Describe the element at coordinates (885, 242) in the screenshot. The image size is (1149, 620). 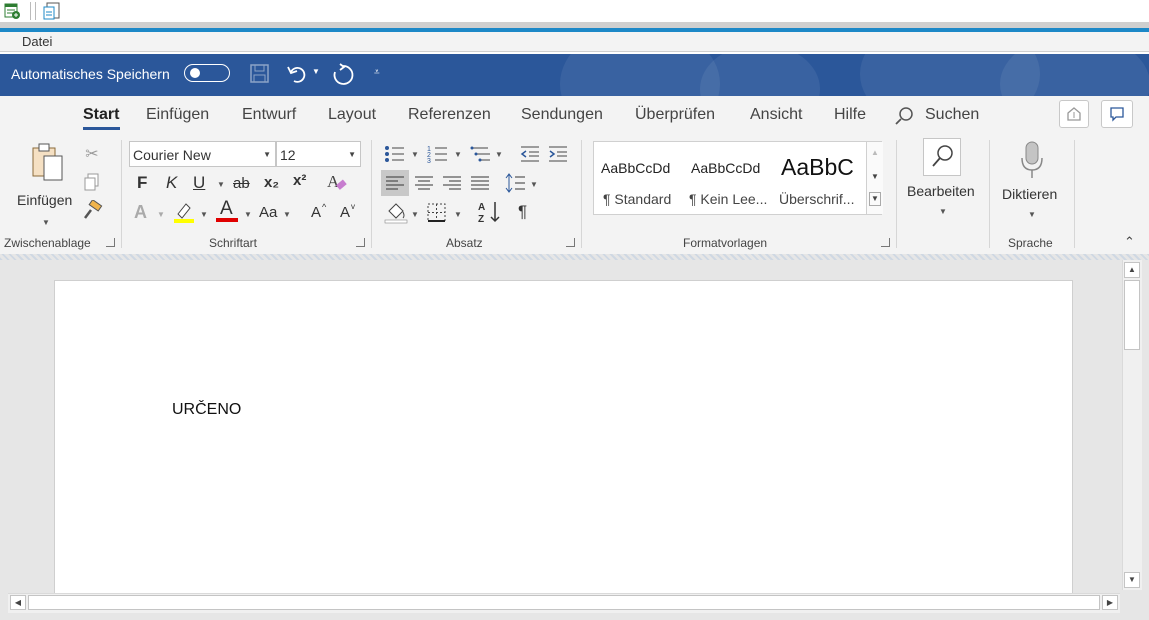
I see `styles-launcher-icon` at that location.